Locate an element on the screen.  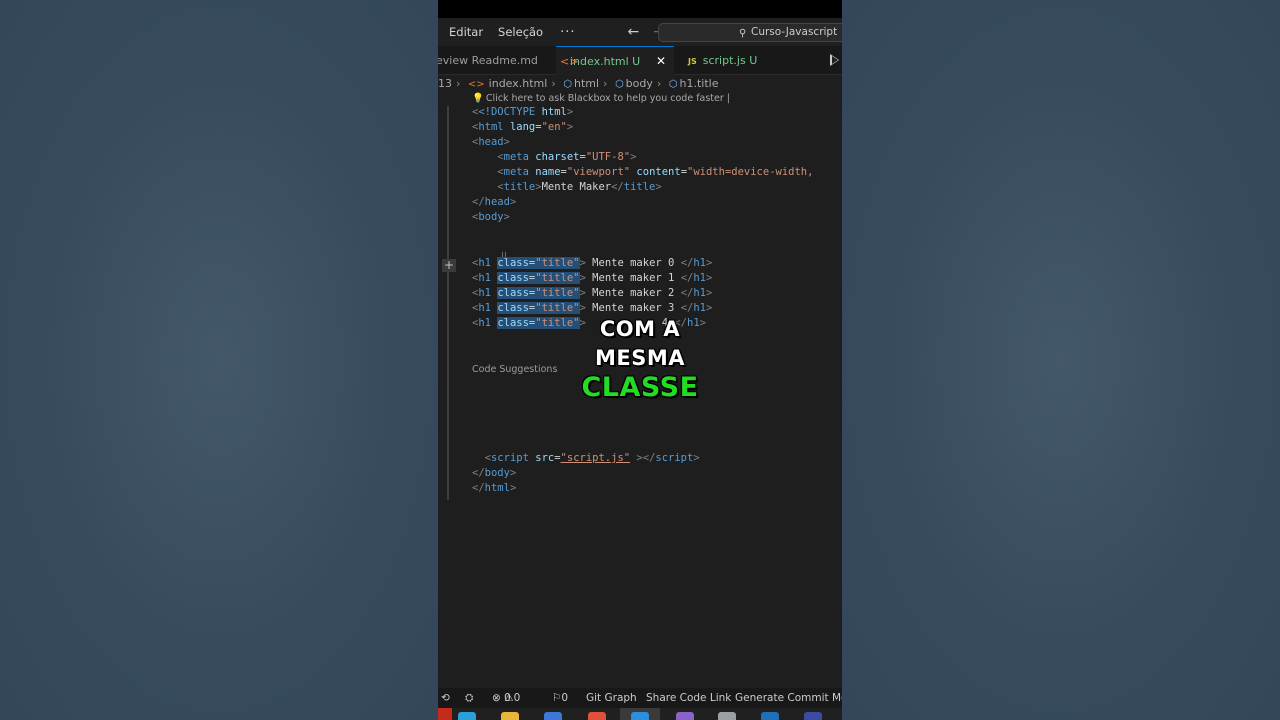
menu-selection: Seleção is located at coordinates (520, 32).